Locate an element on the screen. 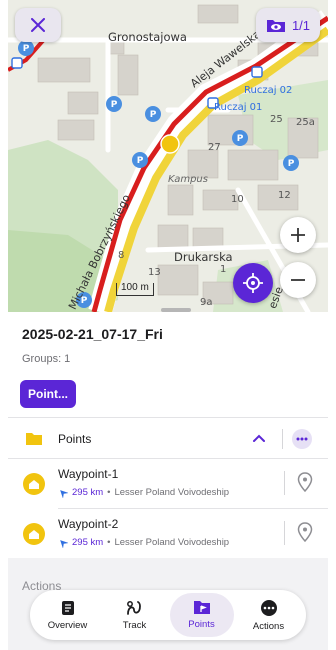 The image size is (336, 650). group-header-points: Points is located at coordinates (168, 439).